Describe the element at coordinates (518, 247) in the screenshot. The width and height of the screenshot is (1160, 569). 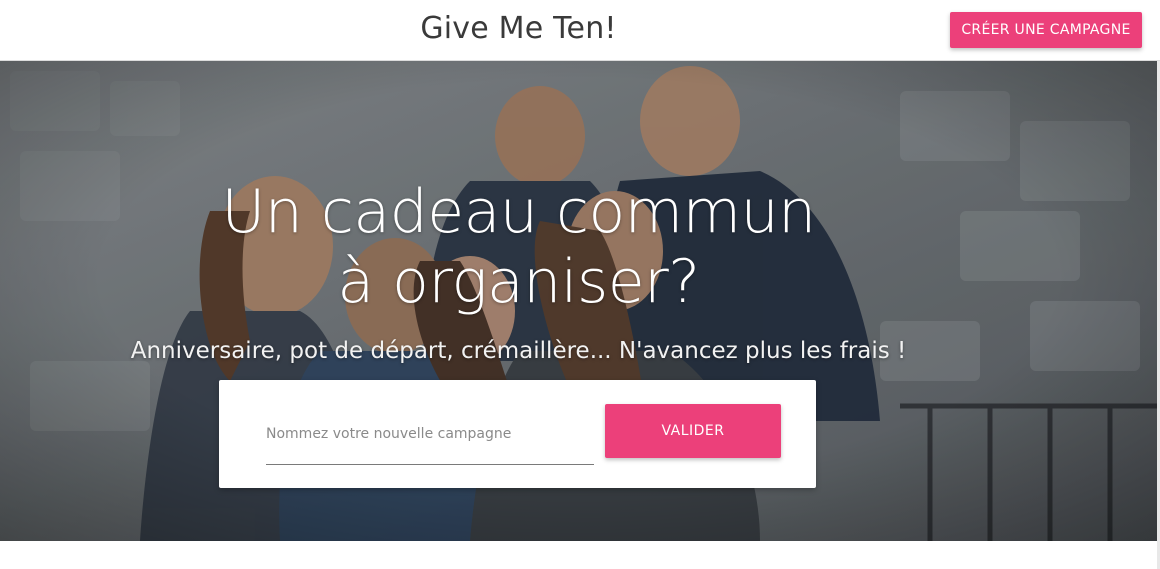
I see `hero-title: Un cadeau commun à organiser?` at that location.